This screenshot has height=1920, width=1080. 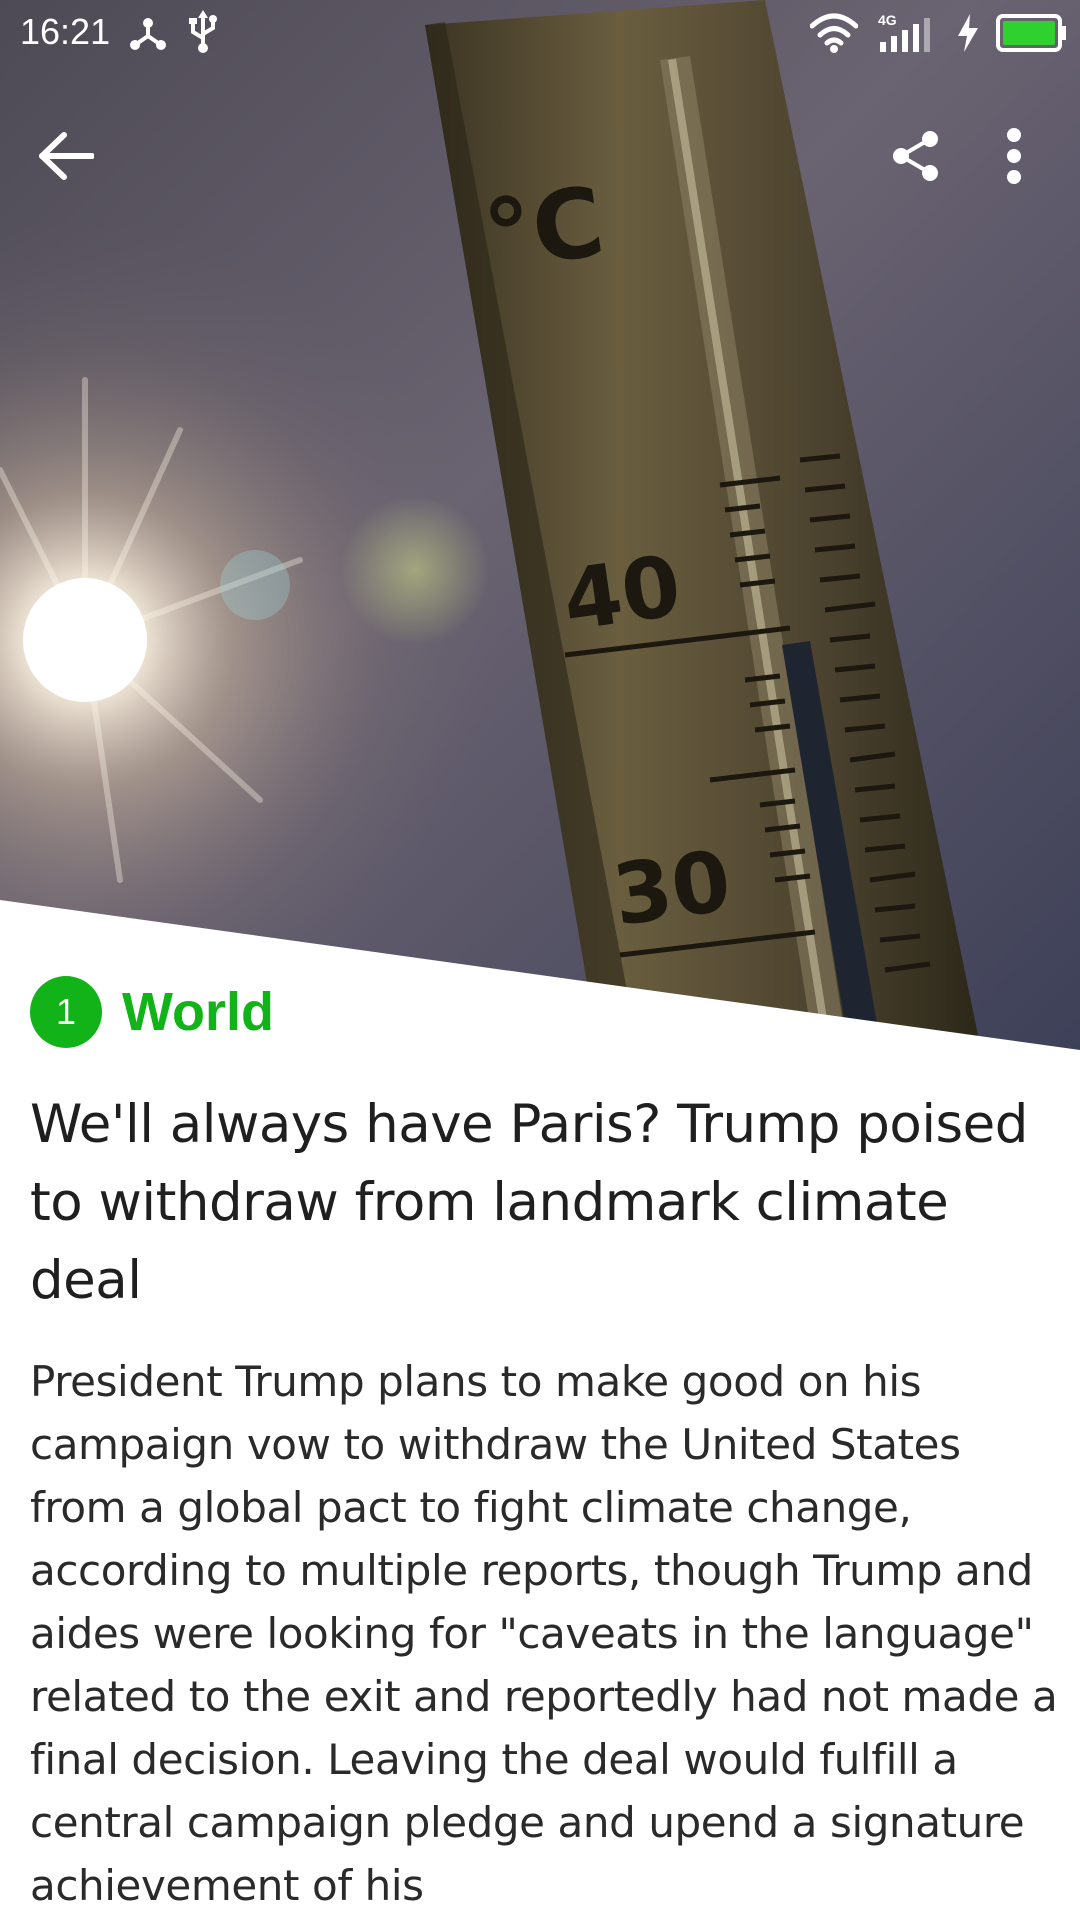 I want to click on share-icon, so click(x=915, y=156).